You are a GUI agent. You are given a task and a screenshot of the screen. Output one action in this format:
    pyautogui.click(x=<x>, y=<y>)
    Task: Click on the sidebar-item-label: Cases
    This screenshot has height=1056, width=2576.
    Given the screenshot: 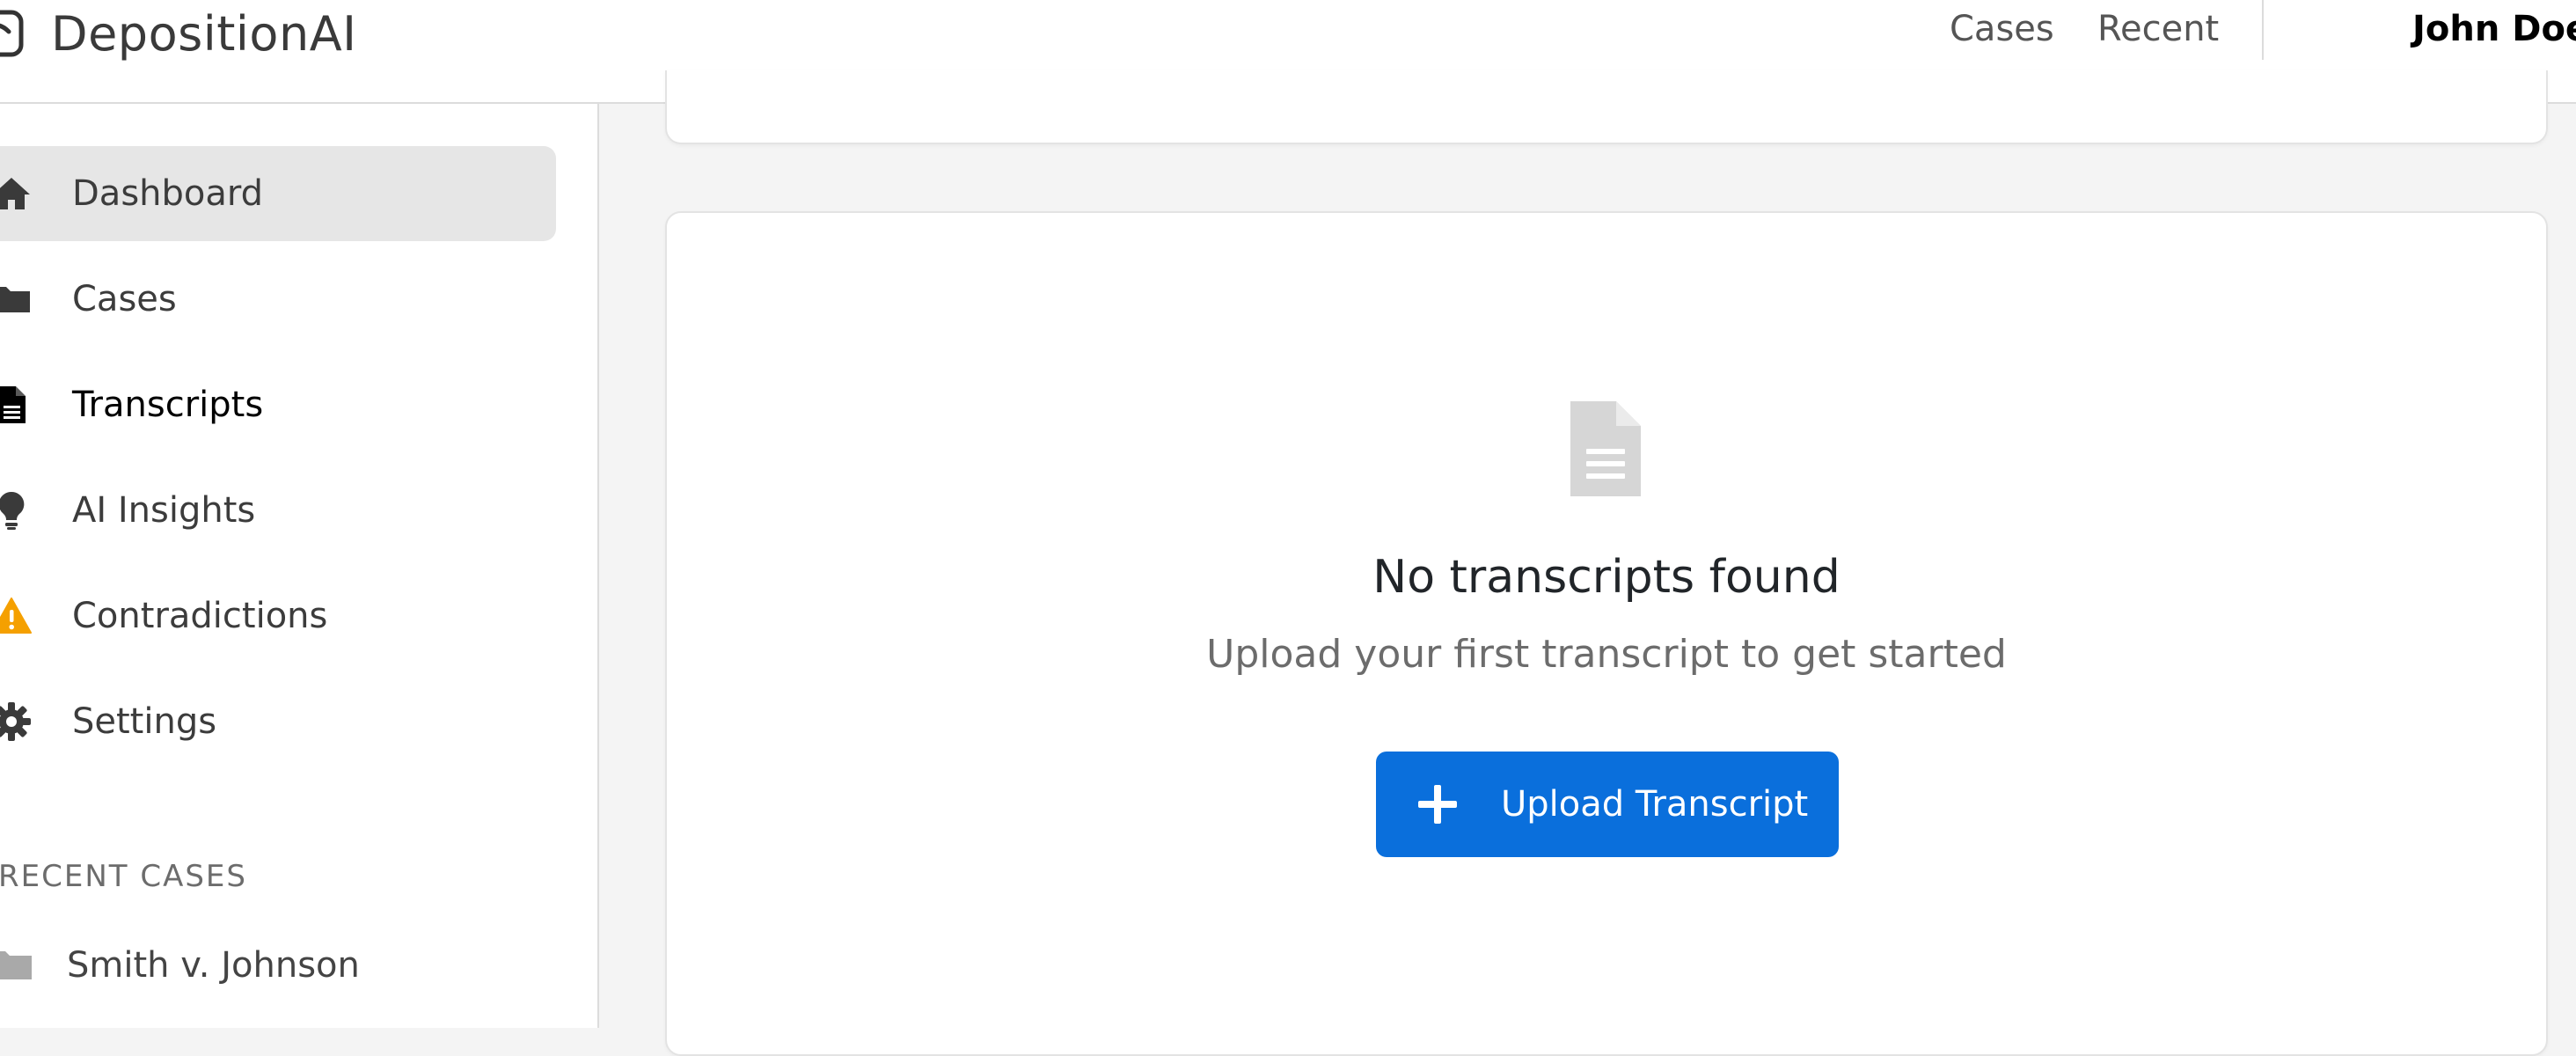 What is the action you would take?
    pyautogui.click(x=124, y=299)
    